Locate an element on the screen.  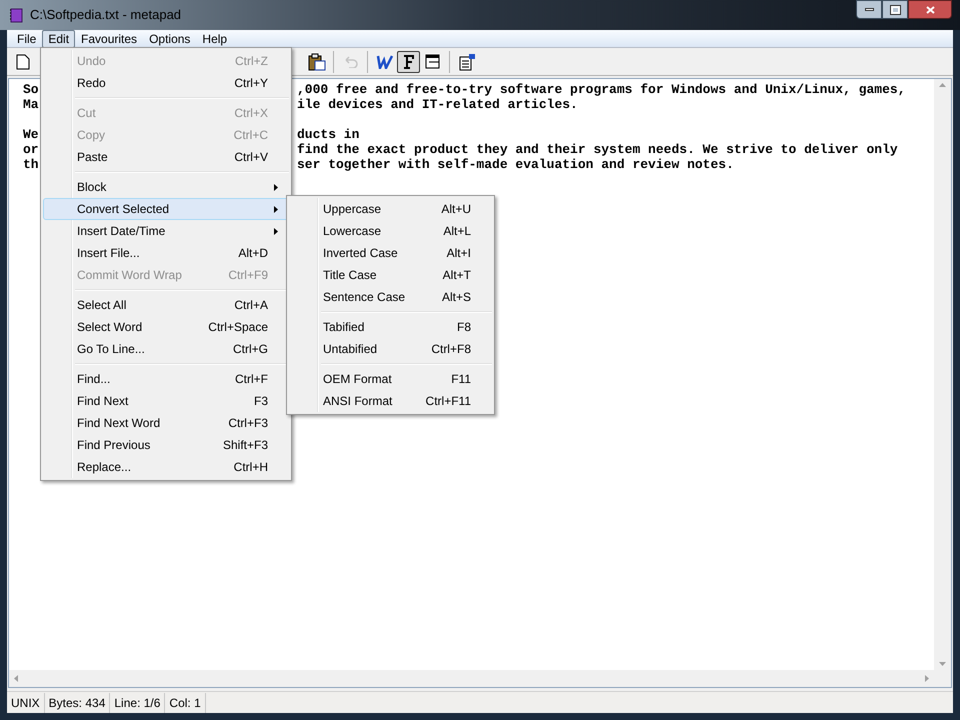
status-pane: Col: 1 is located at coordinates (185, 702).